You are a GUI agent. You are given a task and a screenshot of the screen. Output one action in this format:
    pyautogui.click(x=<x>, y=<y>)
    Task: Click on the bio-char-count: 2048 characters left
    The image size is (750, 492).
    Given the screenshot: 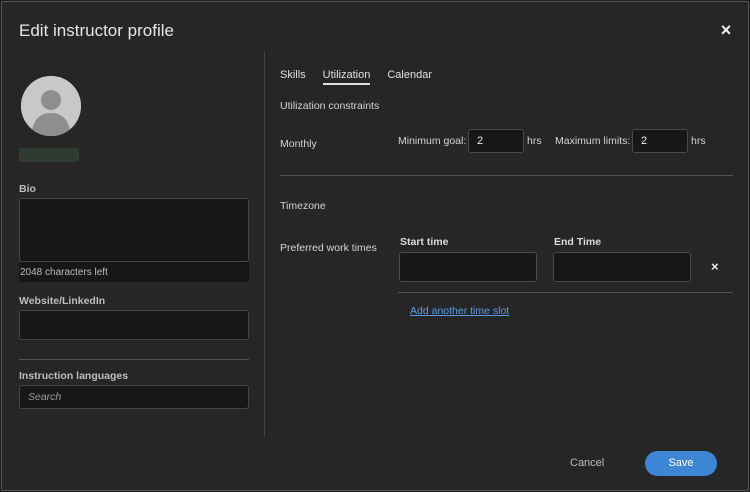 What is the action you would take?
    pyautogui.click(x=134, y=272)
    